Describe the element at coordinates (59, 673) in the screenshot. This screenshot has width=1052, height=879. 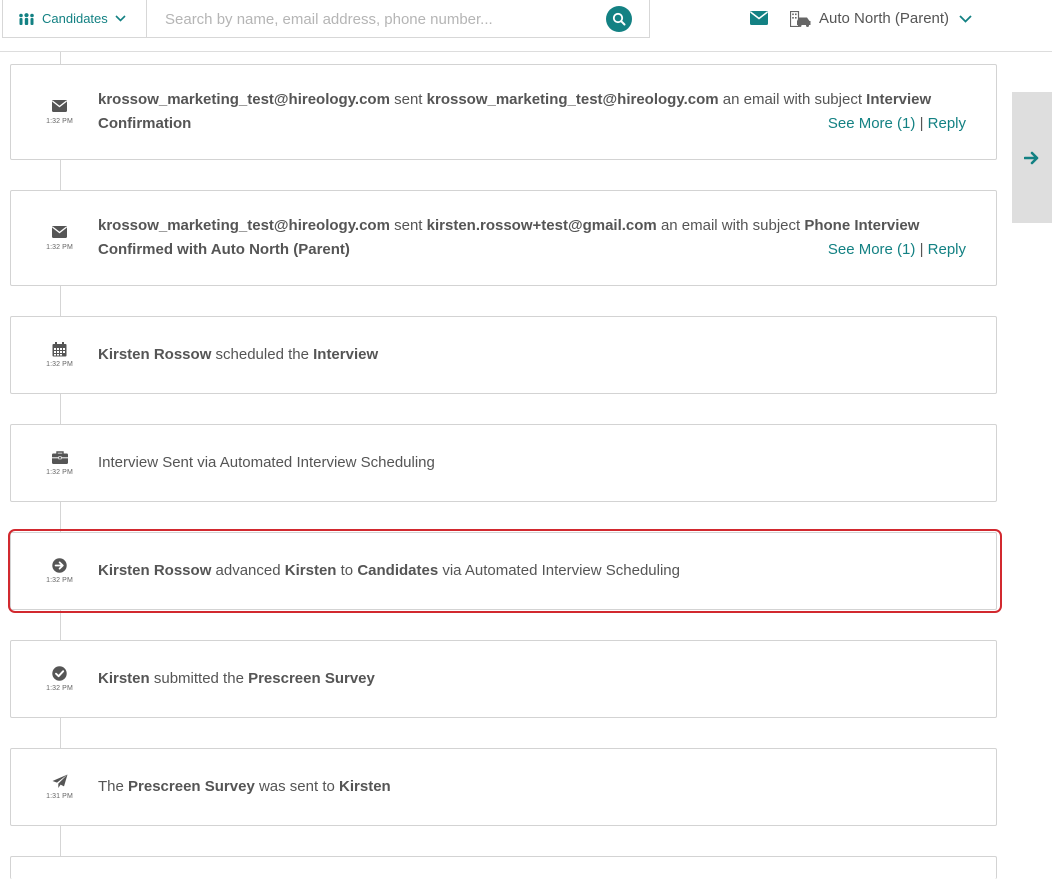
I see `check-circle-icon` at that location.